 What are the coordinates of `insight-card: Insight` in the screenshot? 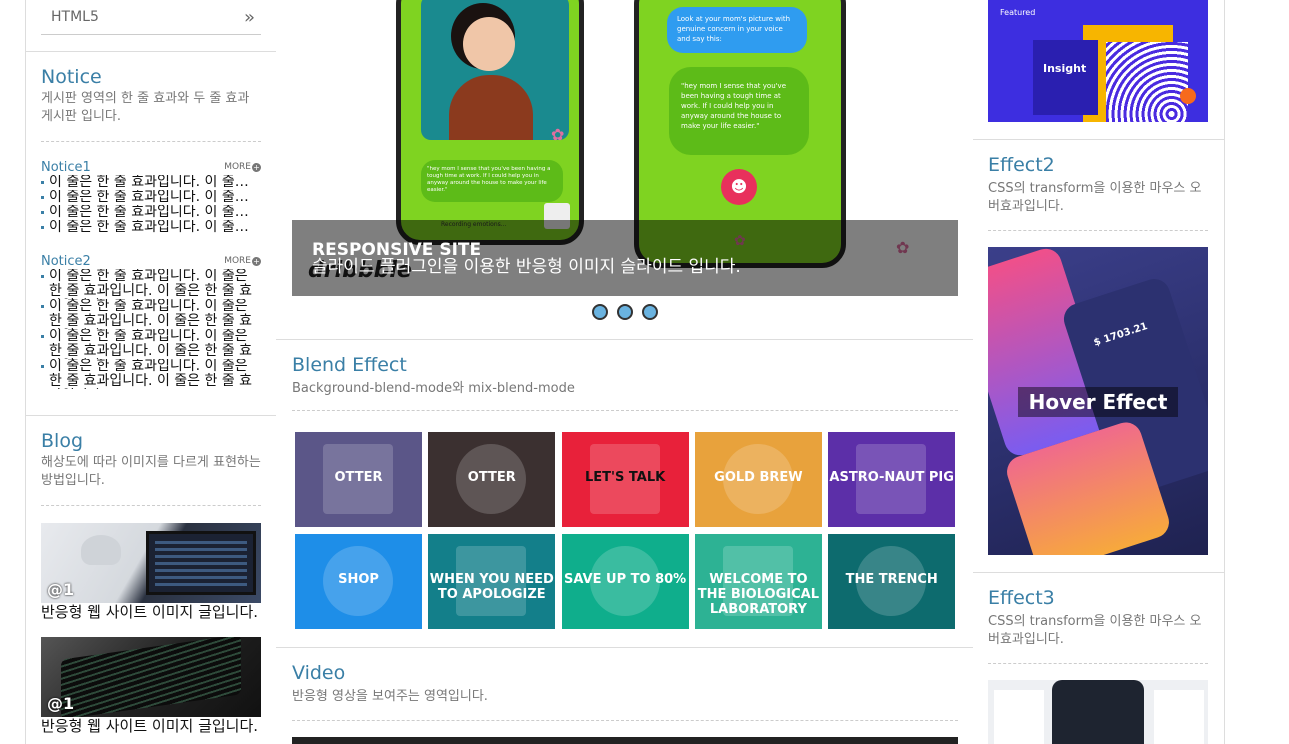 It's located at (1065, 77).